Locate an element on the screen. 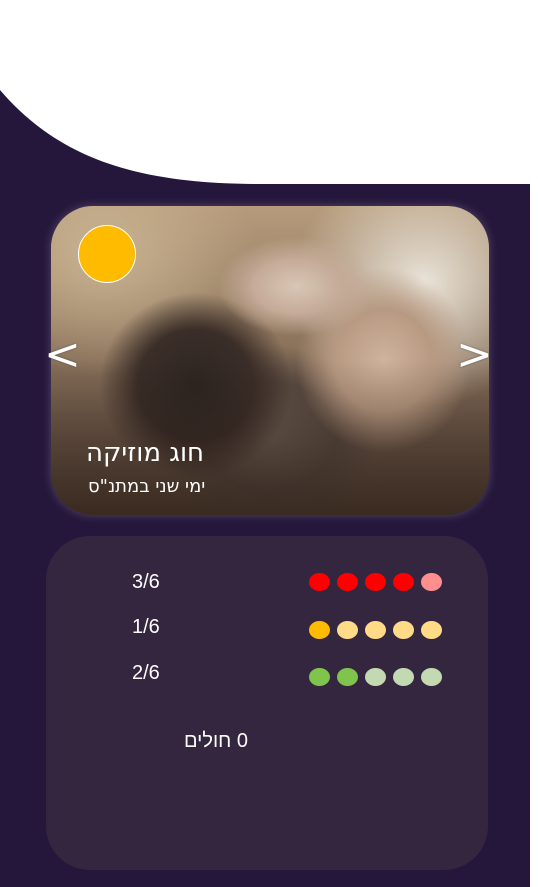  stat-value-yellow: 1/6 is located at coordinates (146, 627).